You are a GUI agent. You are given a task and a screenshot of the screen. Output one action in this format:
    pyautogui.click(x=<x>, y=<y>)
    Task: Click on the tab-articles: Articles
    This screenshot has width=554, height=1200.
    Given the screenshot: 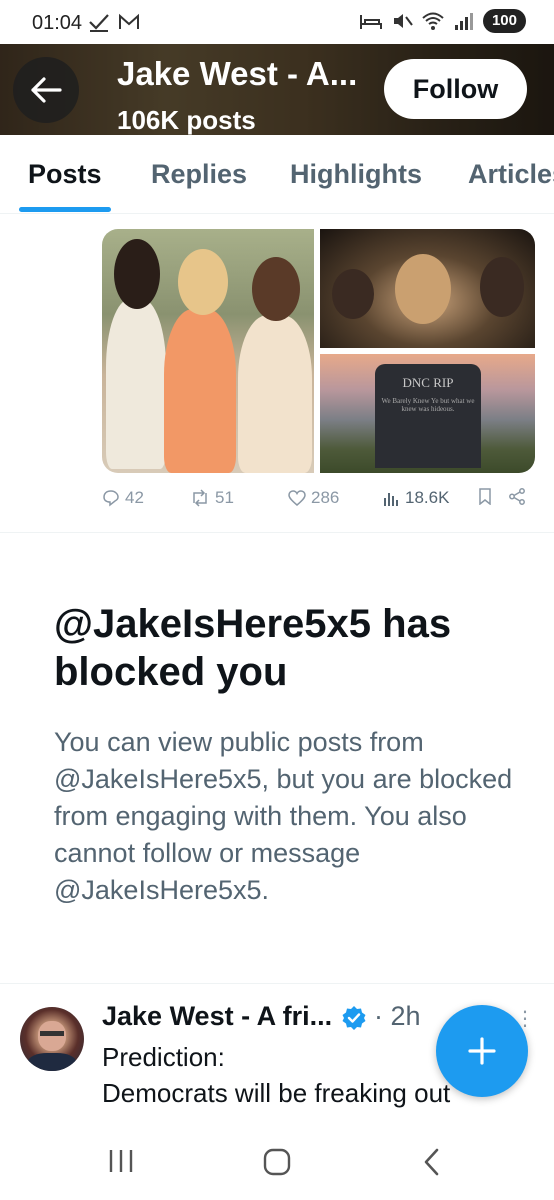 What is the action you would take?
    pyautogui.click(x=511, y=174)
    